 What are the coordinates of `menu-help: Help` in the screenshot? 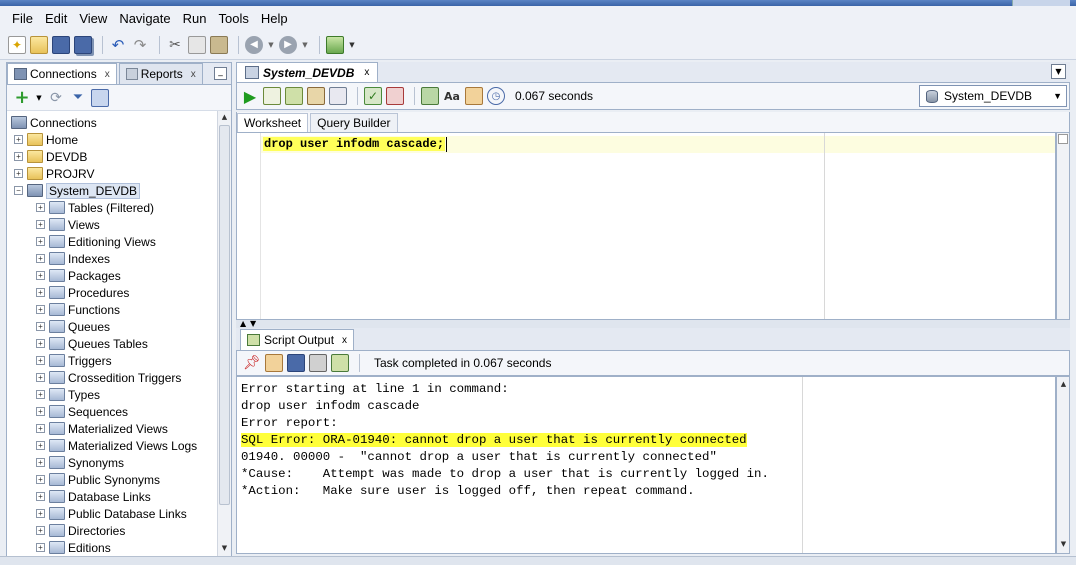 It's located at (274, 18).